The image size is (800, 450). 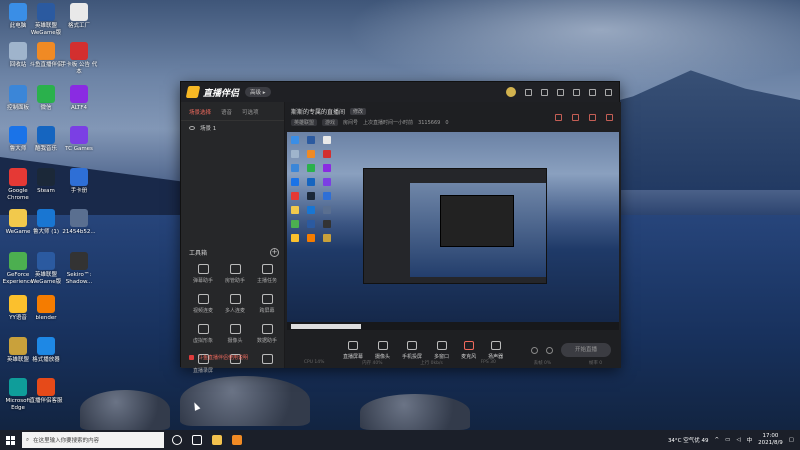 What do you see at coordinates (558, 117) in the screenshot?
I see `gift-icon` at bounding box center [558, 117].